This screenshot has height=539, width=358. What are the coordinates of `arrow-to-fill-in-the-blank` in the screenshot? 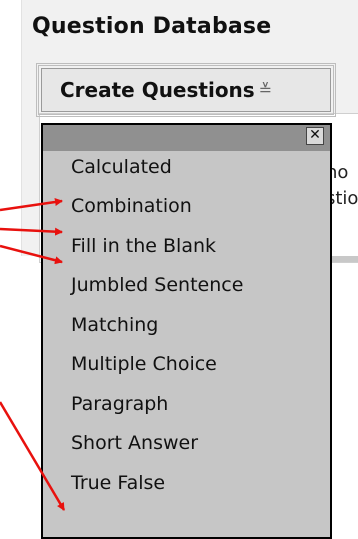 It's located at (31, 231).